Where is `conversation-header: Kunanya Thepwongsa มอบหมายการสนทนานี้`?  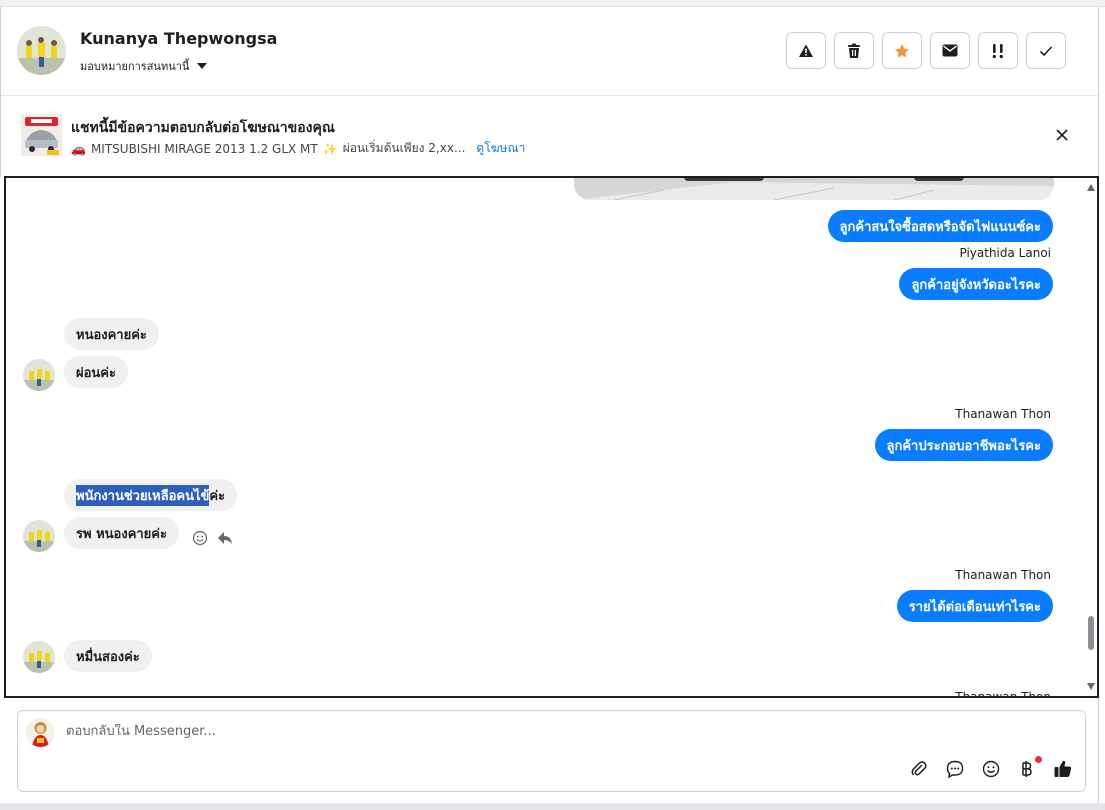
conversation-header: Kunanya Thepwongsa มอบหมายการสนทนานี้ is located at coordinates (549, 51).